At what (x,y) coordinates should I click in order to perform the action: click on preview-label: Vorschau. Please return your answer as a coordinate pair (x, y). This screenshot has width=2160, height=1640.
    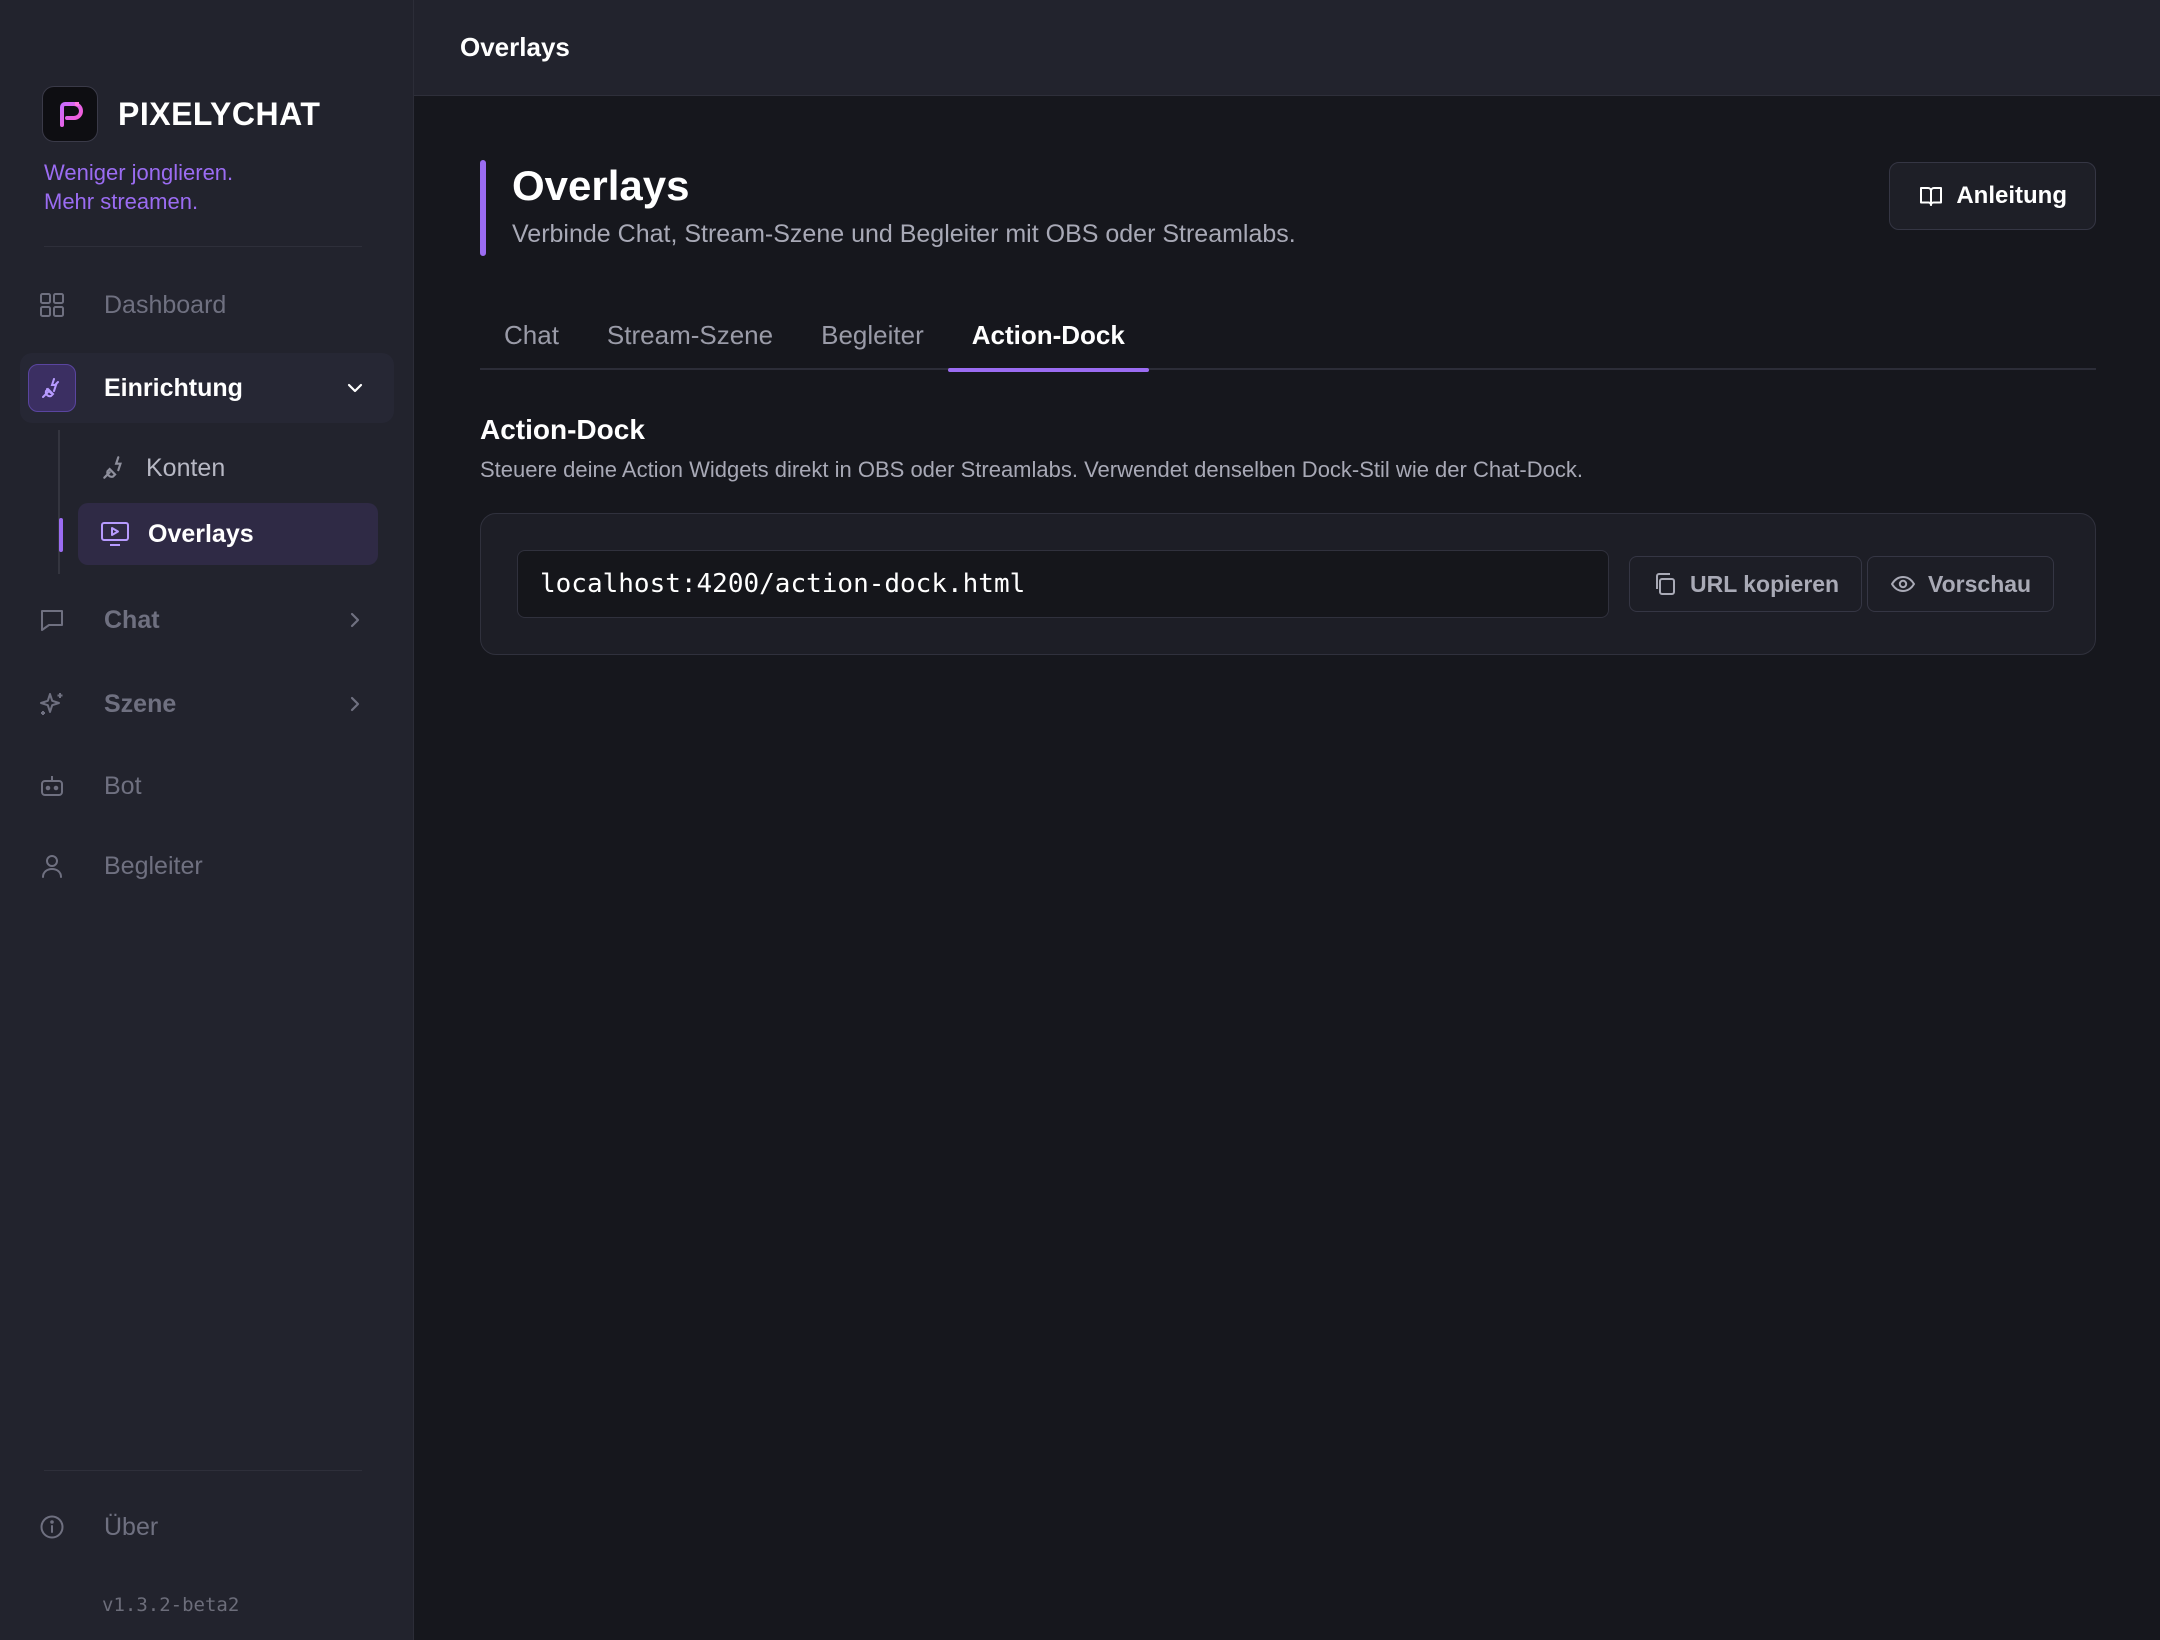
    Looking at the image, I should click on (1980, 583).